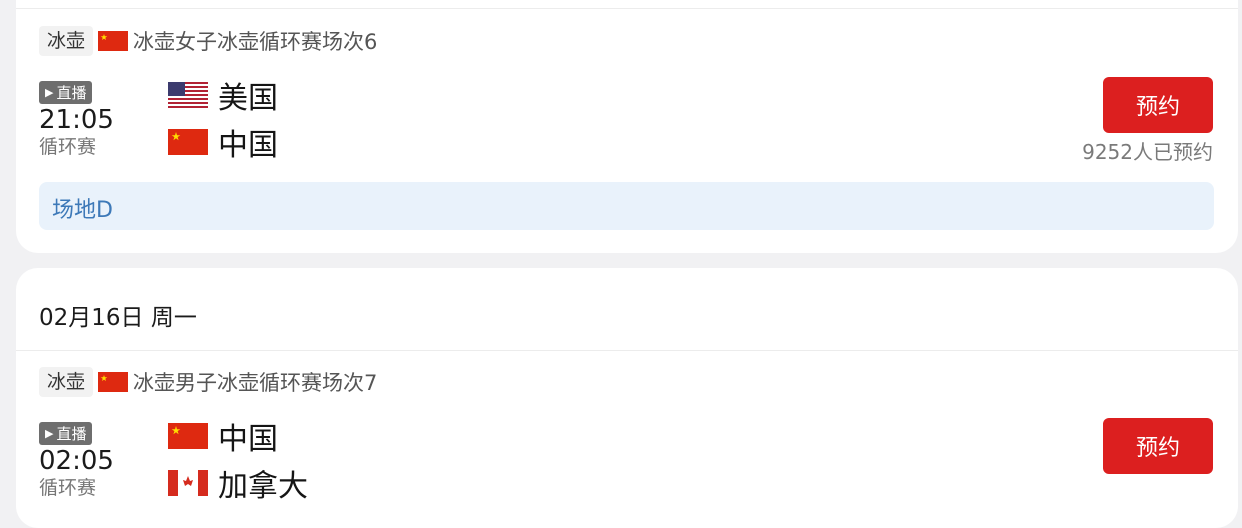 Image resolution: width=1242 pixels, height=528 pixels. Describe the element at coordinates (263, 486) in the screenshot. I see `team-name: 加拿大` at that location.